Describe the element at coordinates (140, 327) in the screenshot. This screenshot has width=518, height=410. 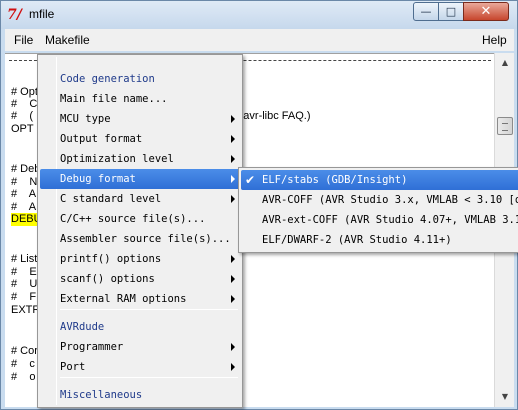
I see `menu-heading-avrdude: AVRdude` at that location.